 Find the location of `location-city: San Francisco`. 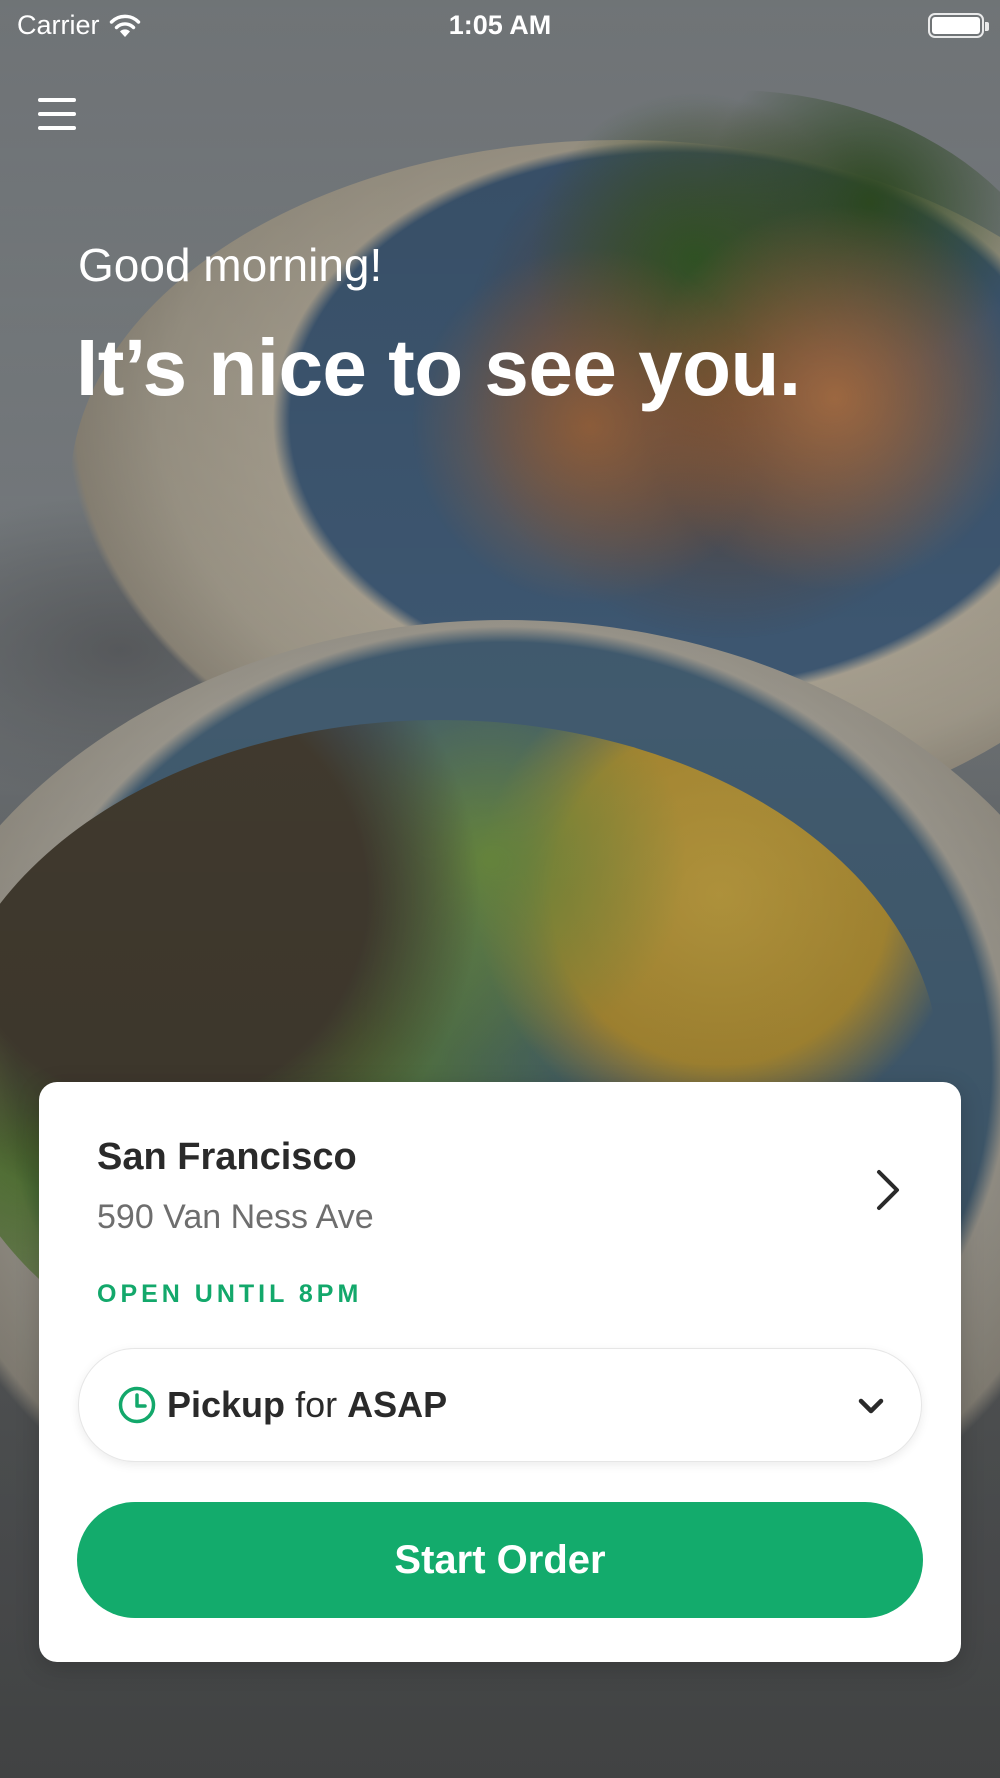

location-city: San Francisco is located at coordinates (227, 1157).